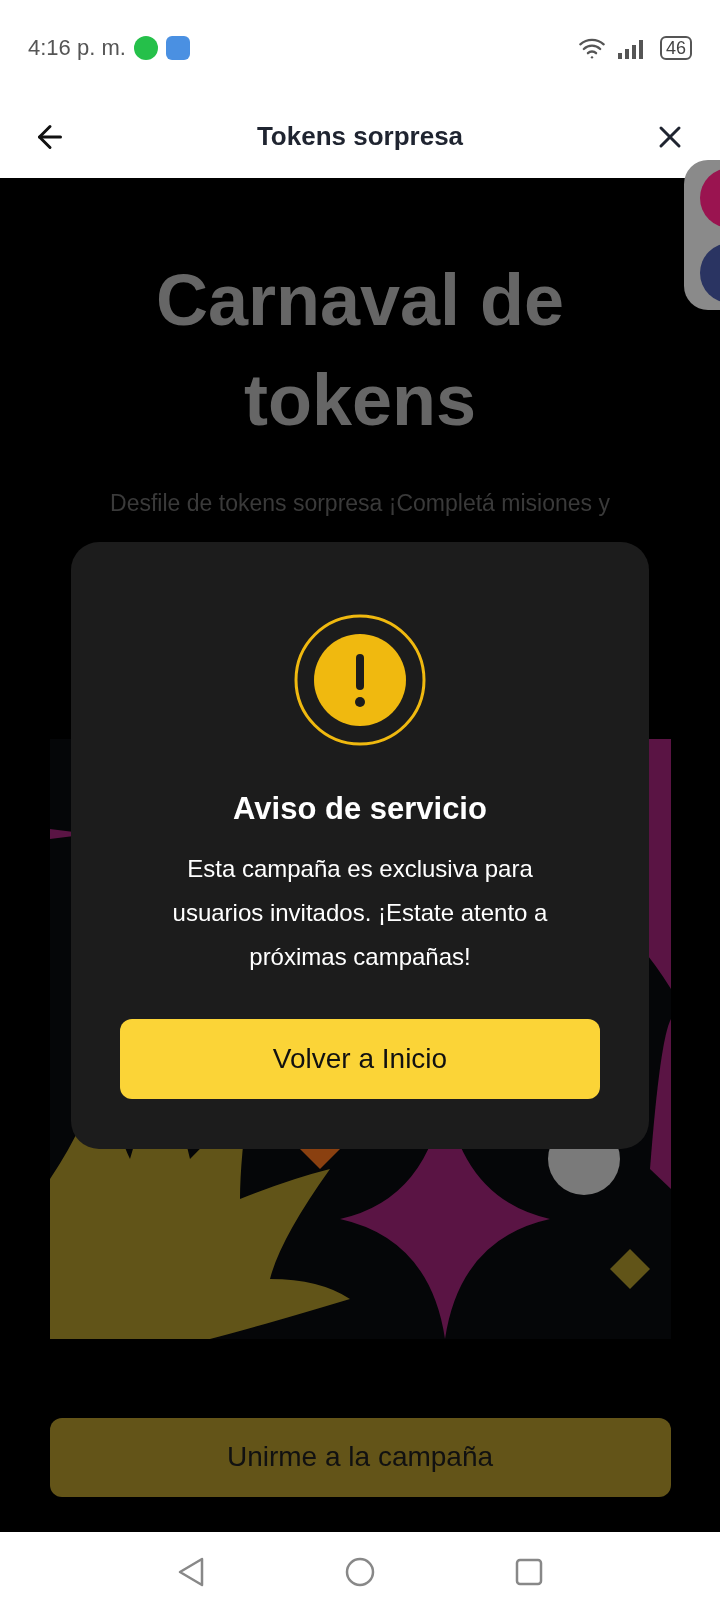 The height and width of the screenshot is (1612, 720). Describe the element at coordinates (675, 47) in the screenshot. I see `battery-indicator: 46` at that location.